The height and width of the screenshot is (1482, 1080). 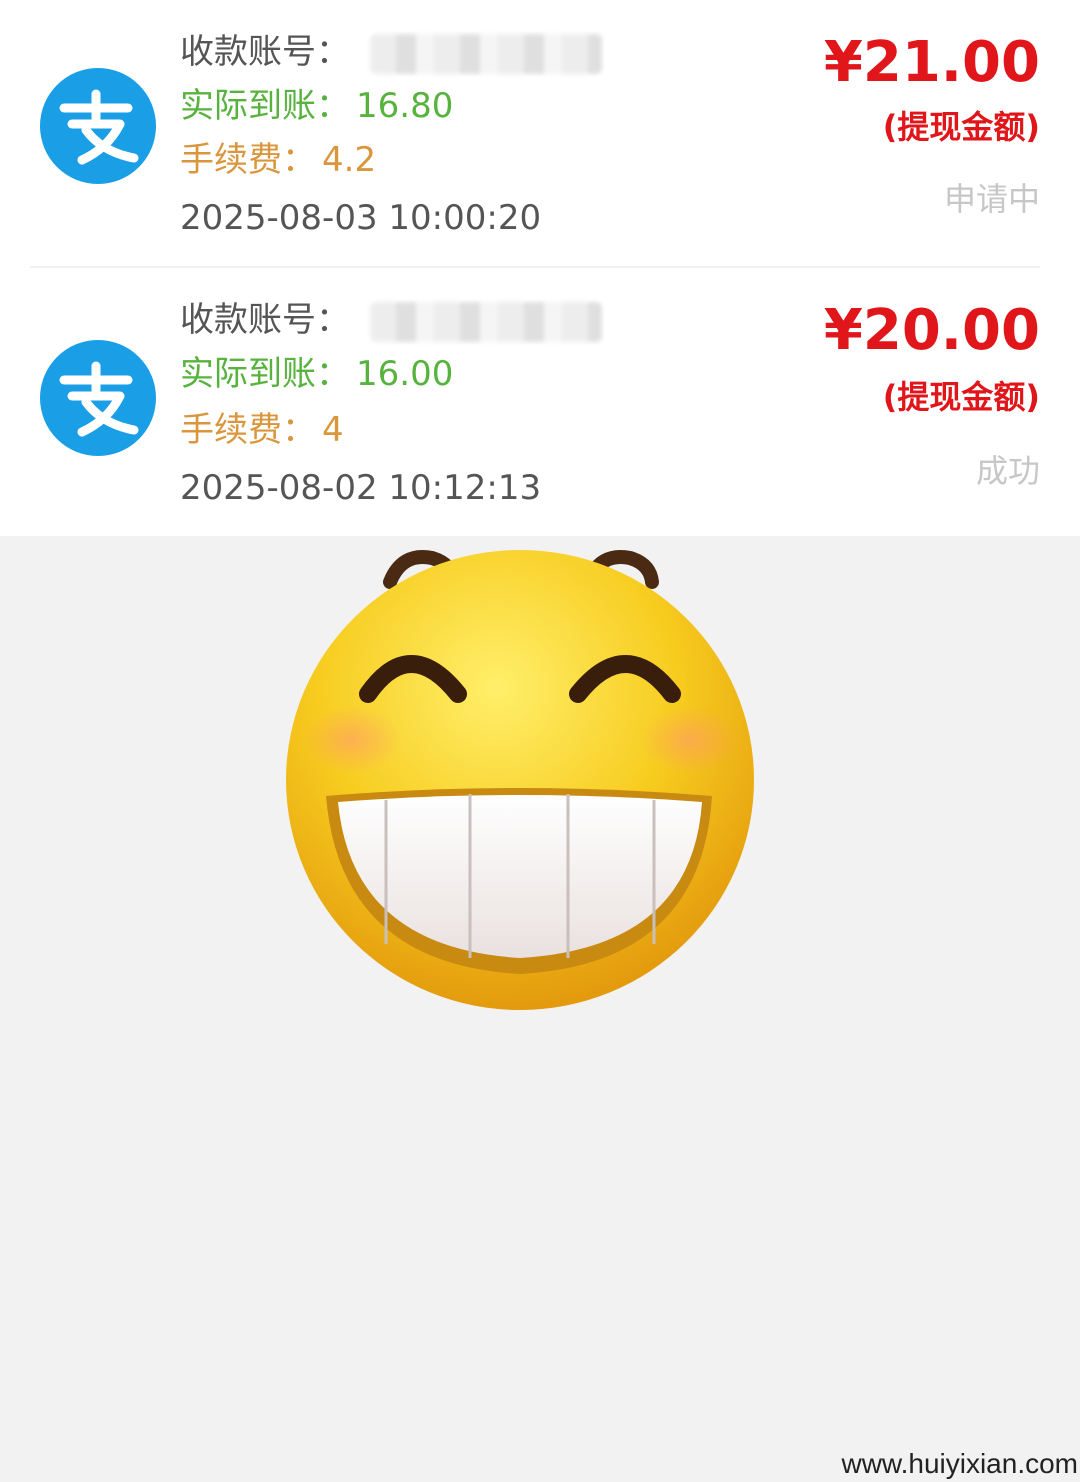 I want to click on record-time: 2025-08-02 10:12:13, so click(x=361, y=488).